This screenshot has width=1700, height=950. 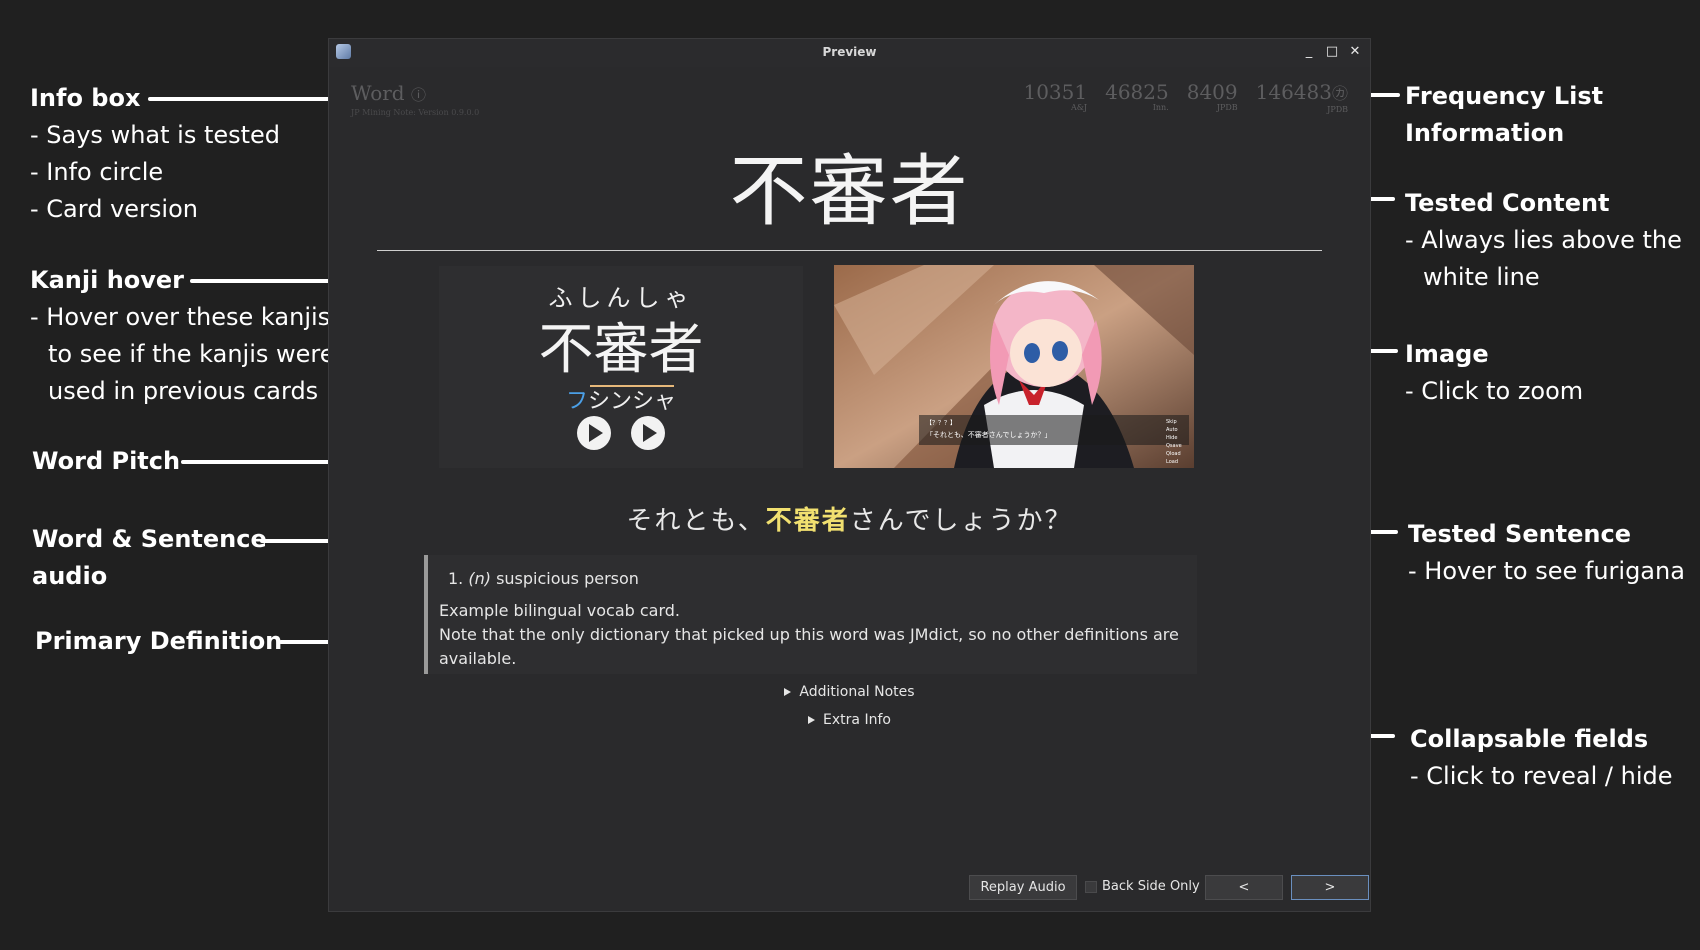 I want to click on annotation-word-pitch: Word Pitch, so click(x=106, y=461).